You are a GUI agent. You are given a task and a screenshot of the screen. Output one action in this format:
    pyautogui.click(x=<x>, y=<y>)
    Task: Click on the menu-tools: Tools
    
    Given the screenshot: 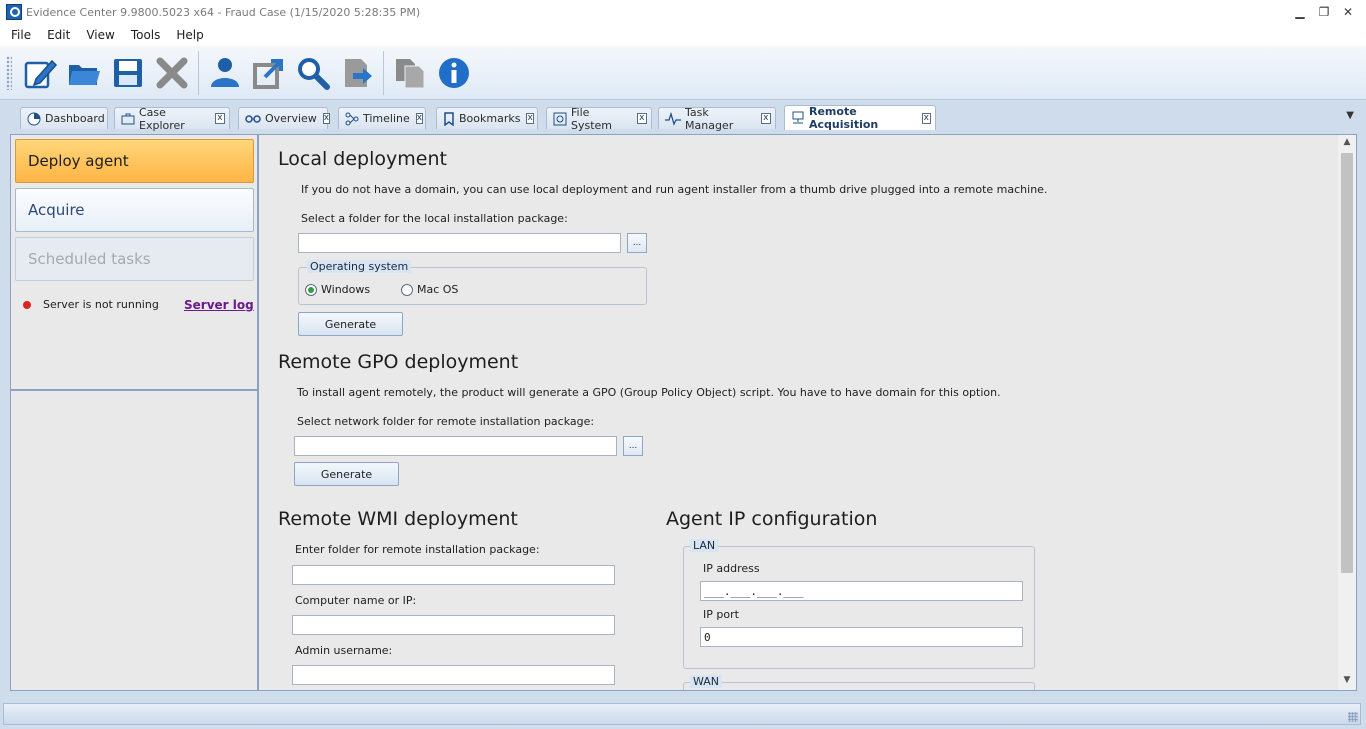 What is the action you would take?
    pyautogui.click(x=146, y=35)
    